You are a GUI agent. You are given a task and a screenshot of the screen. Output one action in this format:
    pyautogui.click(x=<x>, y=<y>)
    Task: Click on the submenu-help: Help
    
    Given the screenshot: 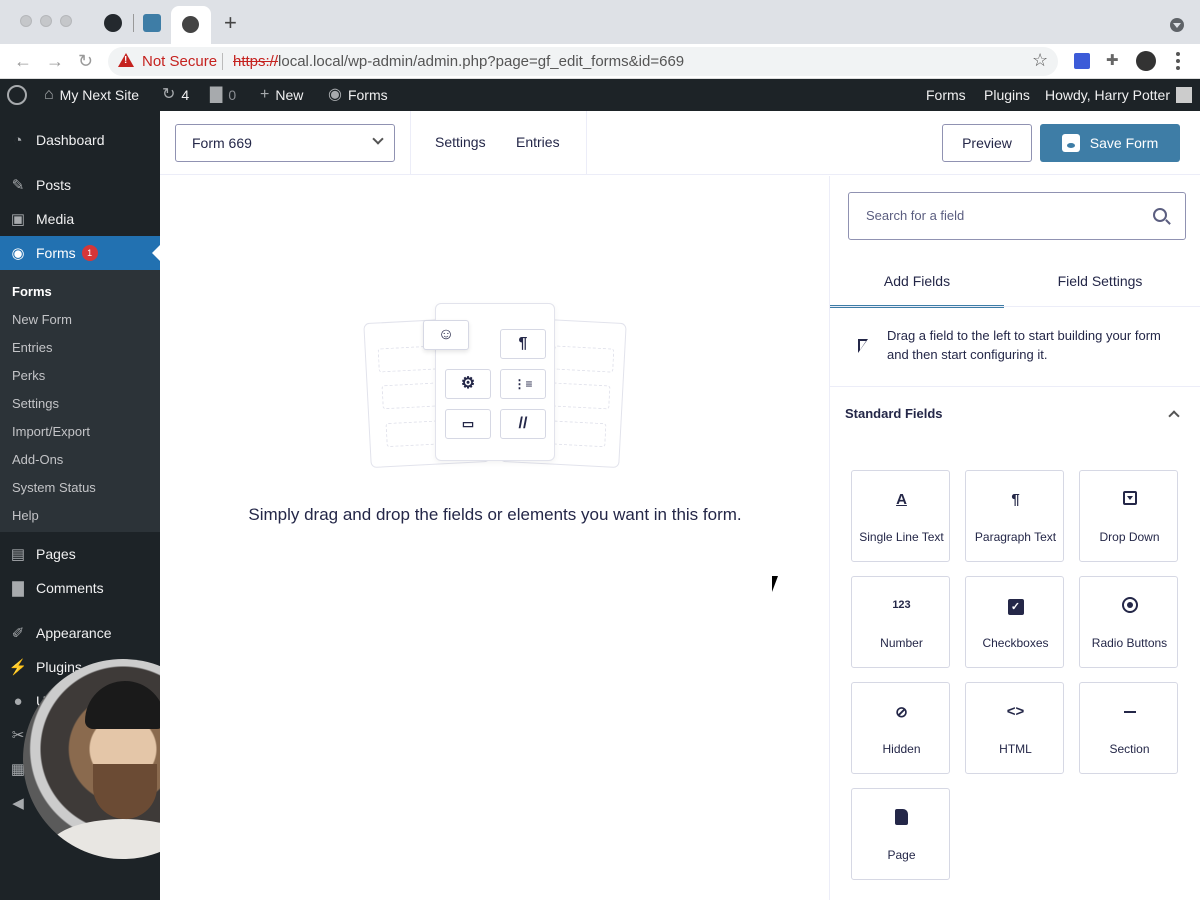 What is the action you would take?
    pyautogui.click(x=25, y=515)
    